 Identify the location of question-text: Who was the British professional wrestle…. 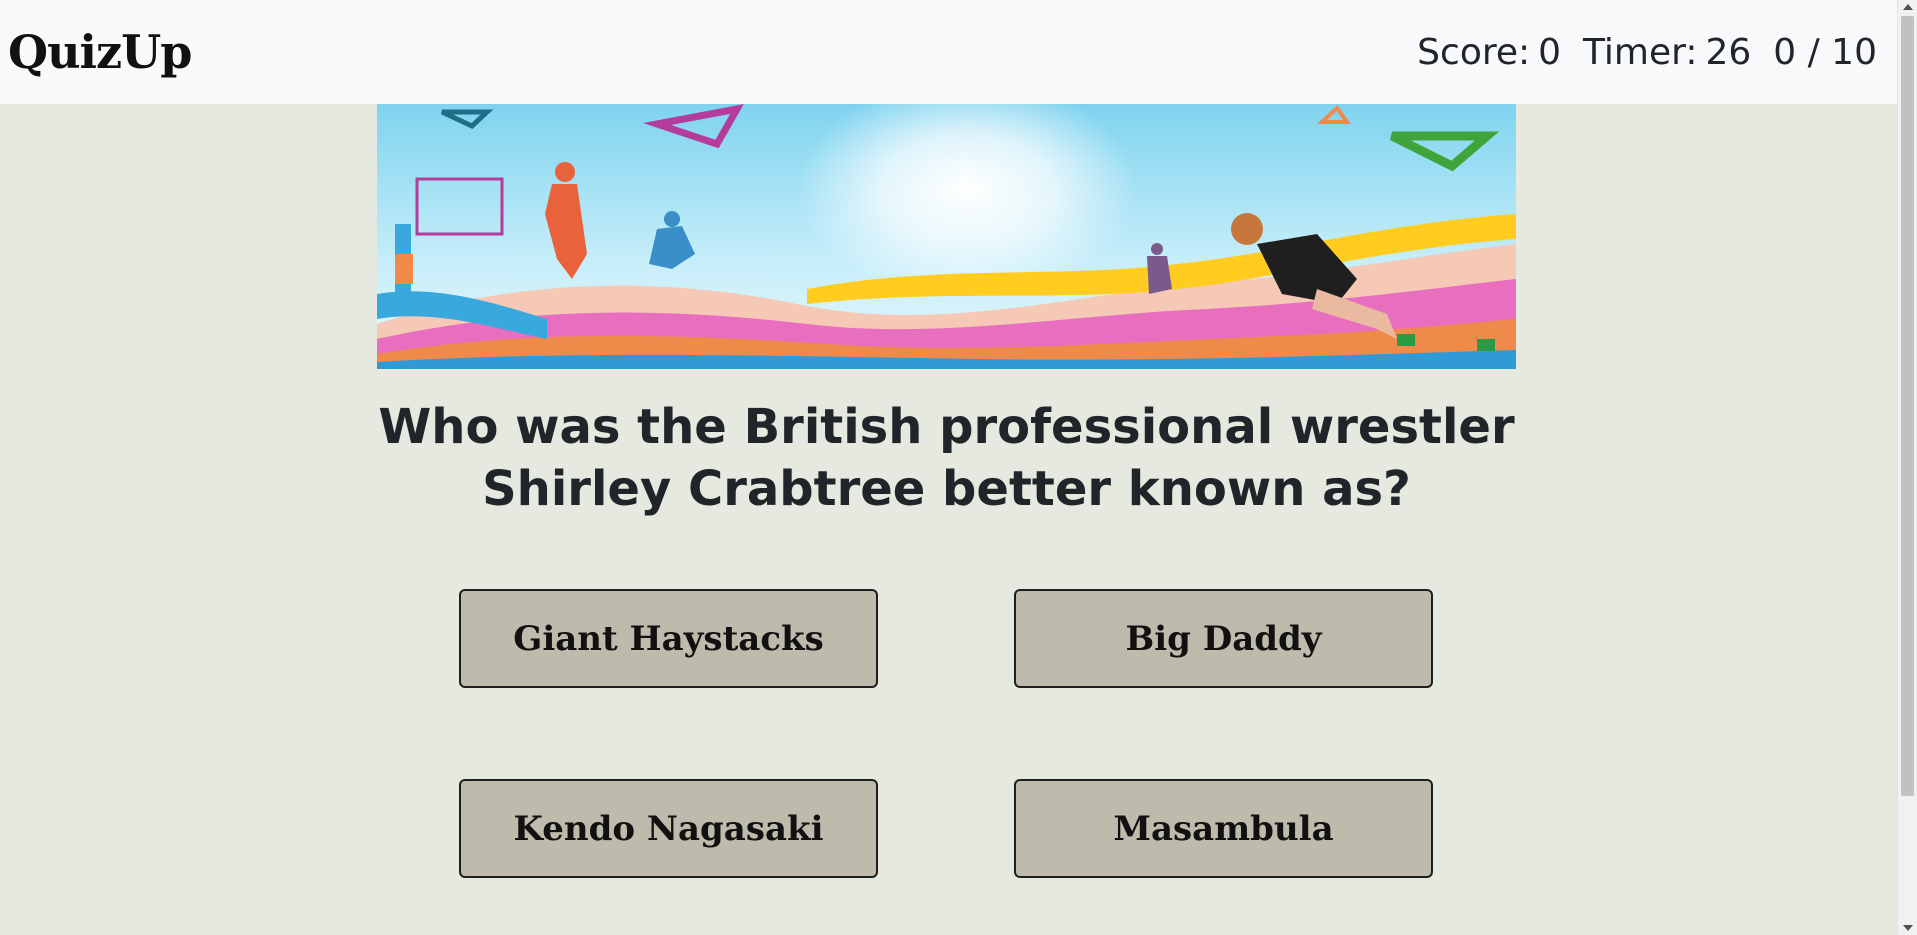
(946, 458).